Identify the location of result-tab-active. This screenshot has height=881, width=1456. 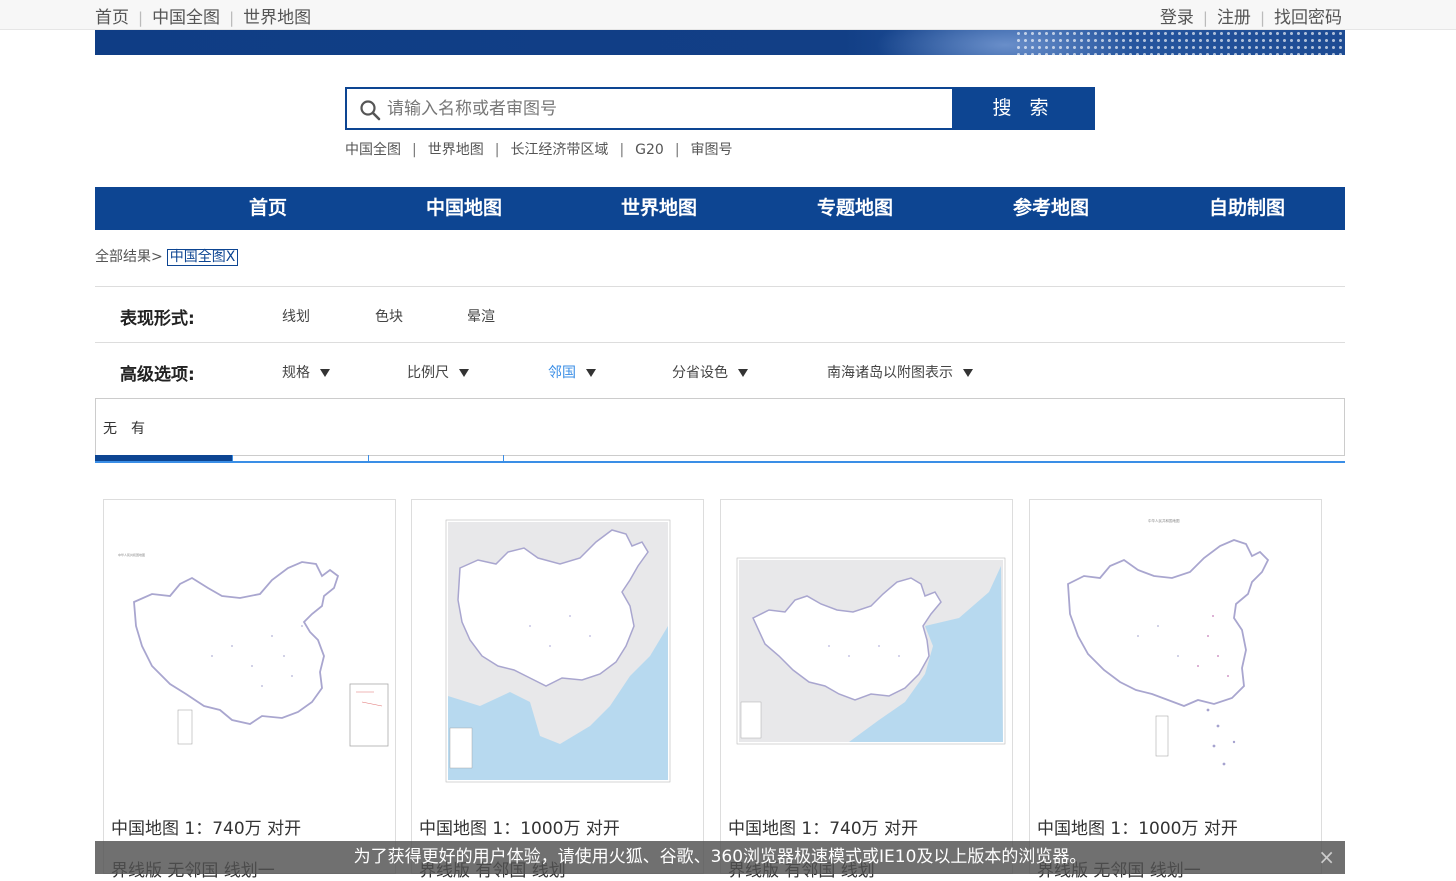
(163, 458).